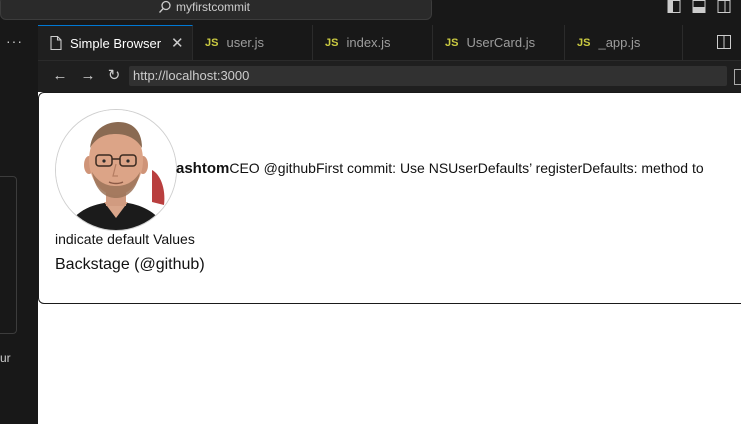 The height and width of the screenshot is (424, 741). What do you see at coordinates (5, 358) in the screenshot?
I see `sidebar-text-fragment: ur` at bounding box center [5, 358].